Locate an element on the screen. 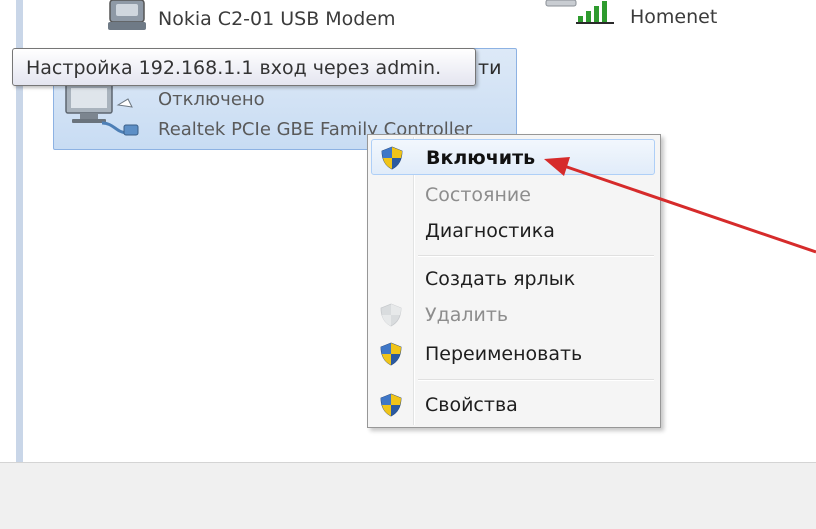  menu-item-label: Свойства is located at coordinates (471, 405).